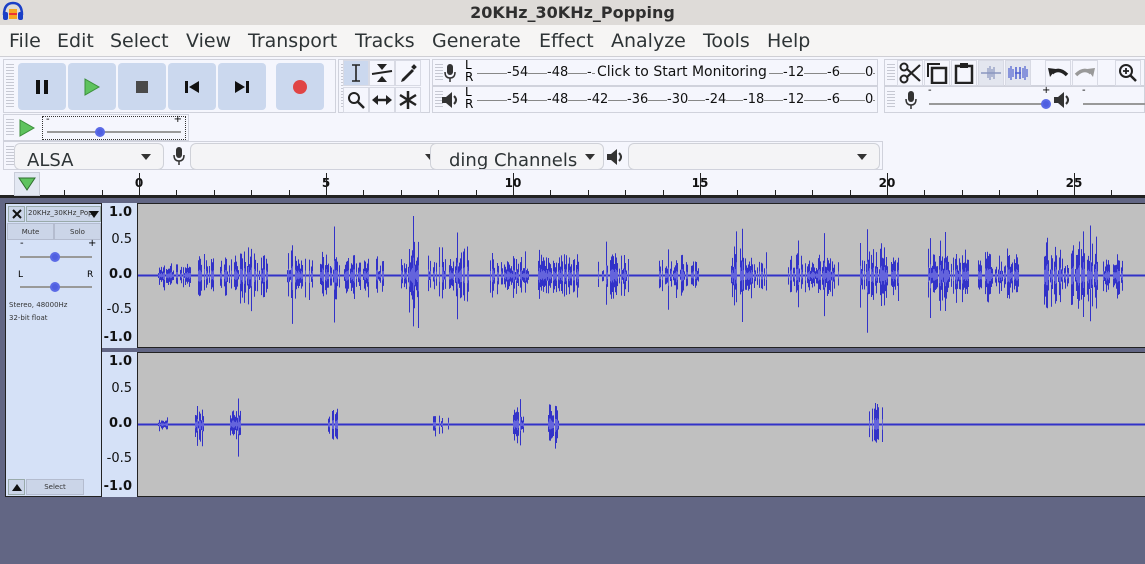 The image size is (1145, 564). I want to click on select-track-button: Select, so click(55, 487).